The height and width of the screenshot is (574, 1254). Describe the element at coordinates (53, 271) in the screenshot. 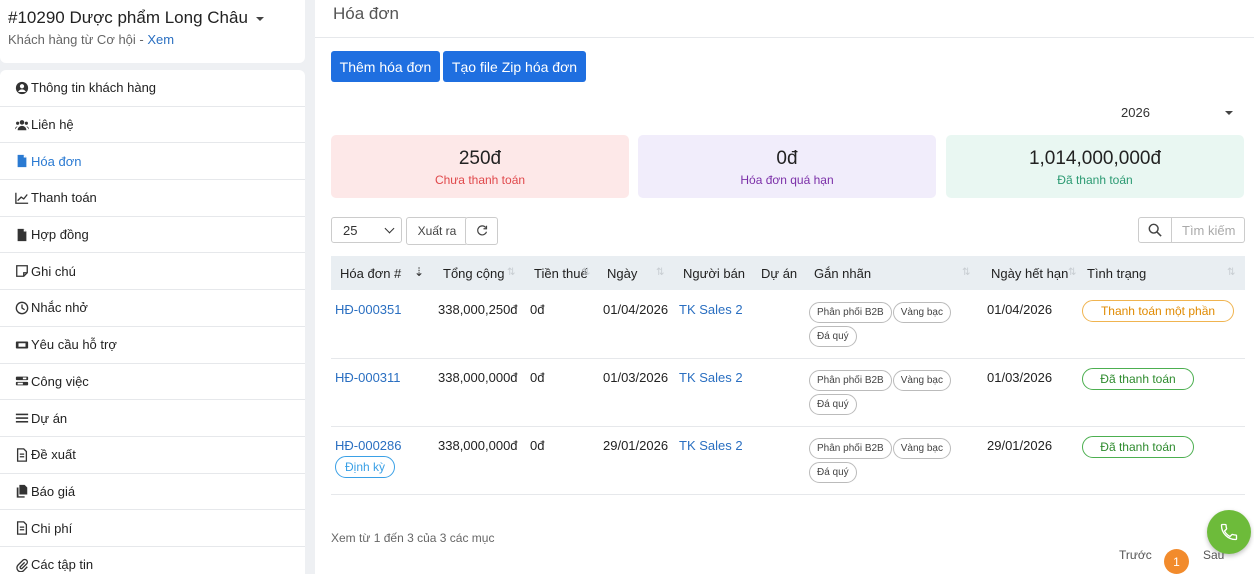

I see `sidebar-item-label: Ghi chú` at that location.